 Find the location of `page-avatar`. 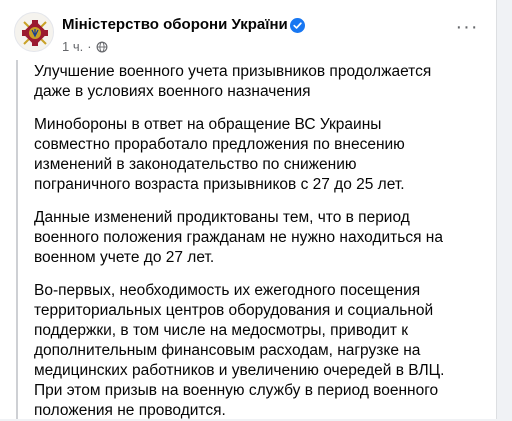

page-avatar is located at coordinates (34, 32).